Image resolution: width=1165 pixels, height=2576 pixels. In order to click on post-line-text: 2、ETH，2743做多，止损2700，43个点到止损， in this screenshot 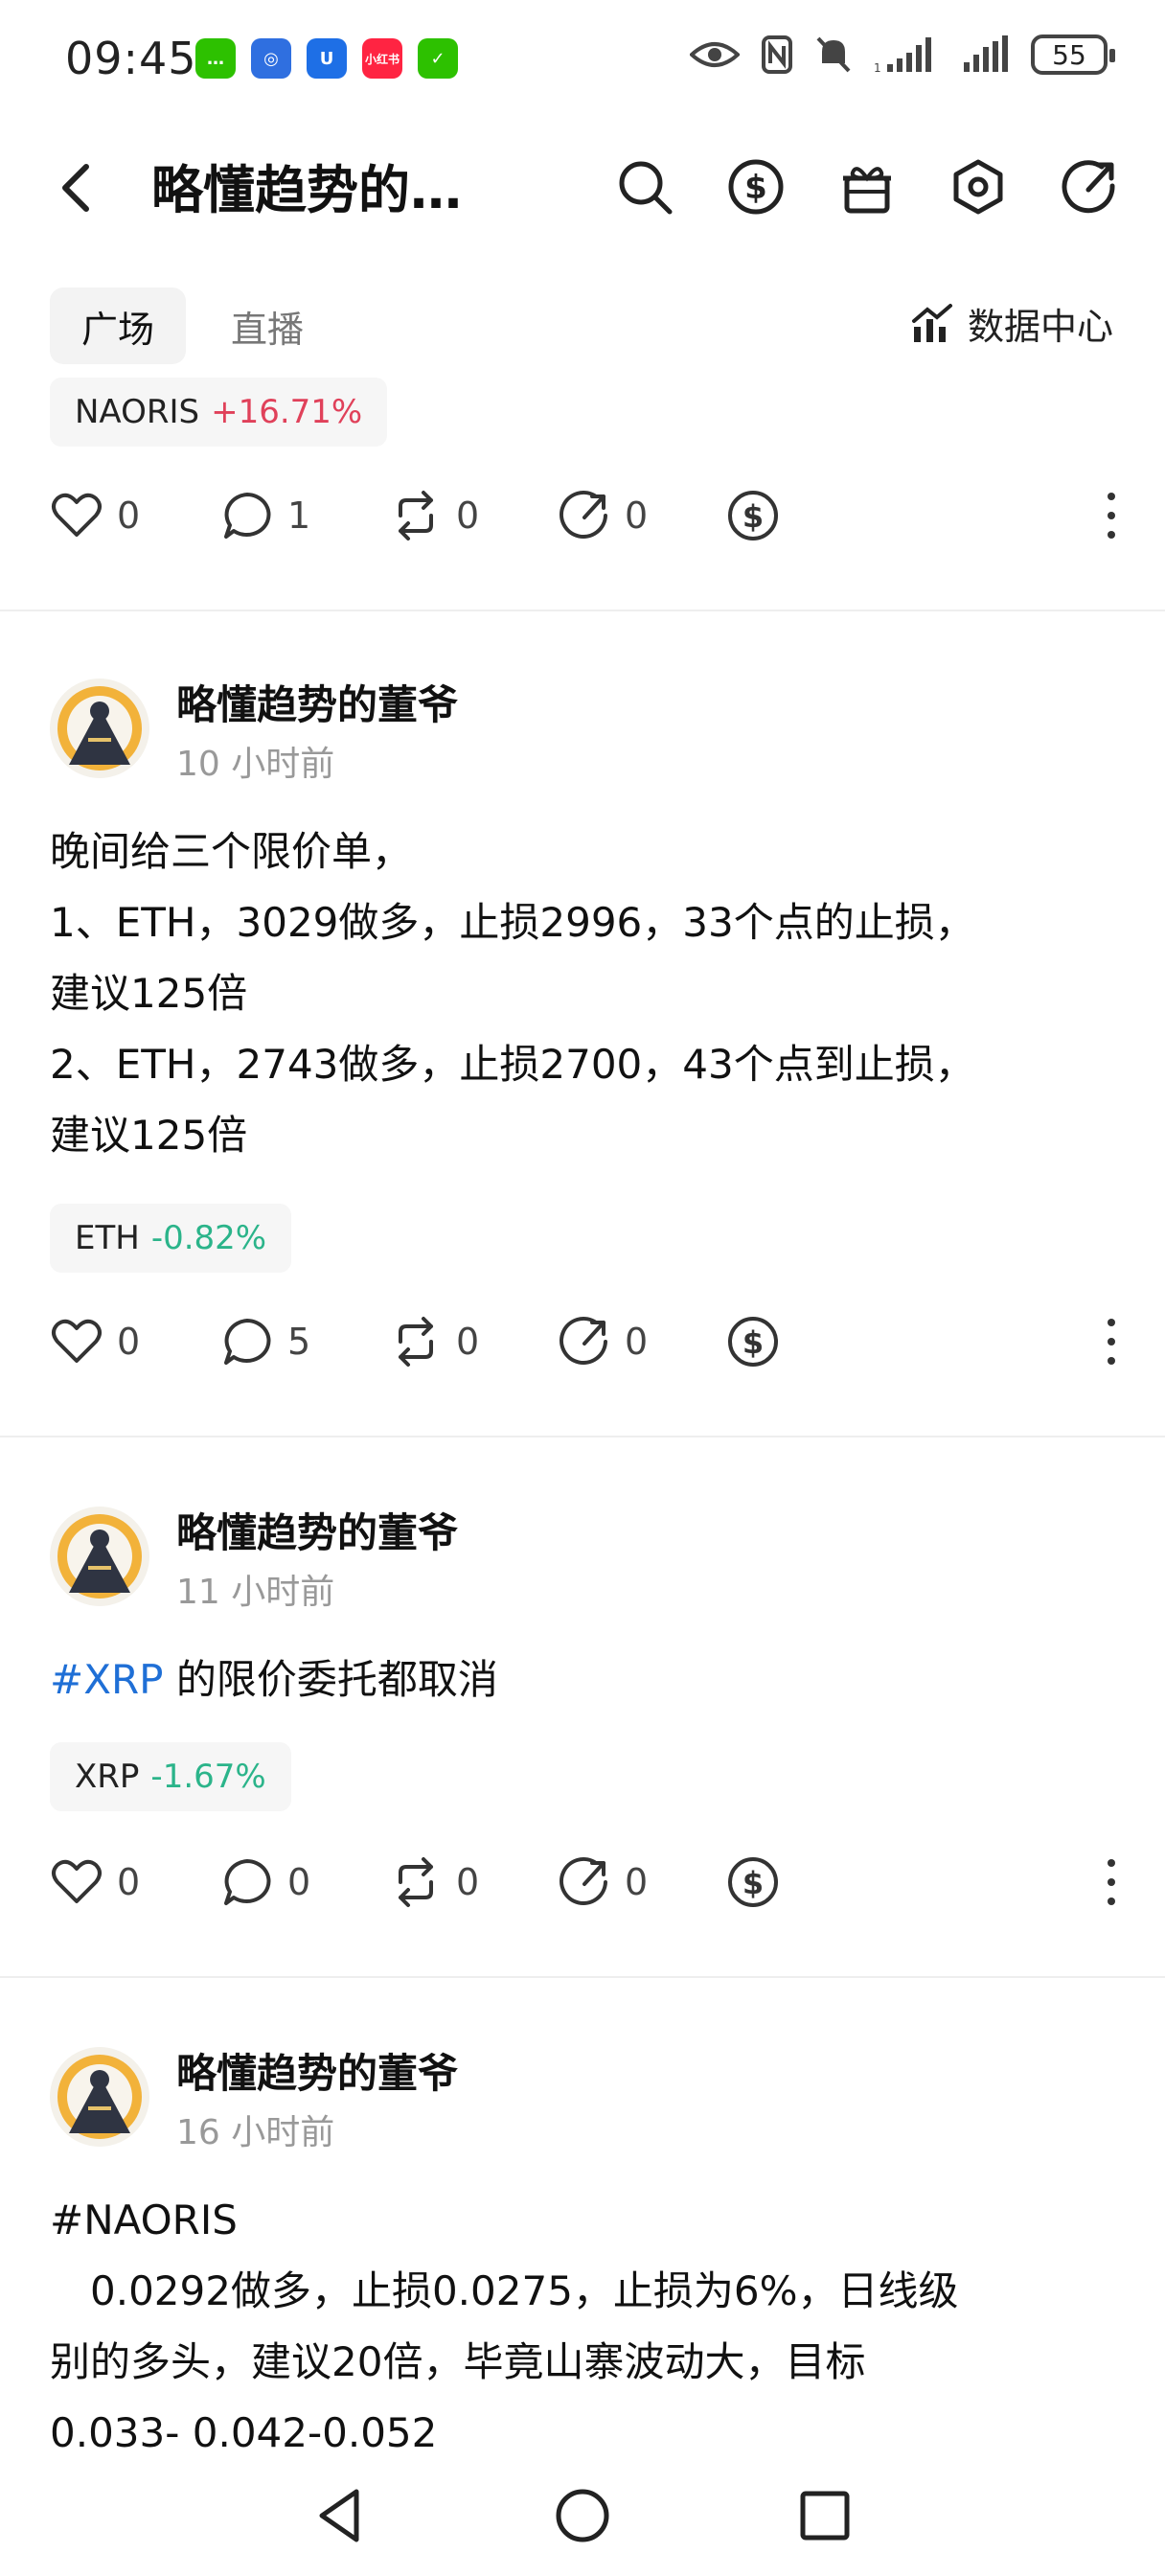, I will do `click(512, 1064)`.